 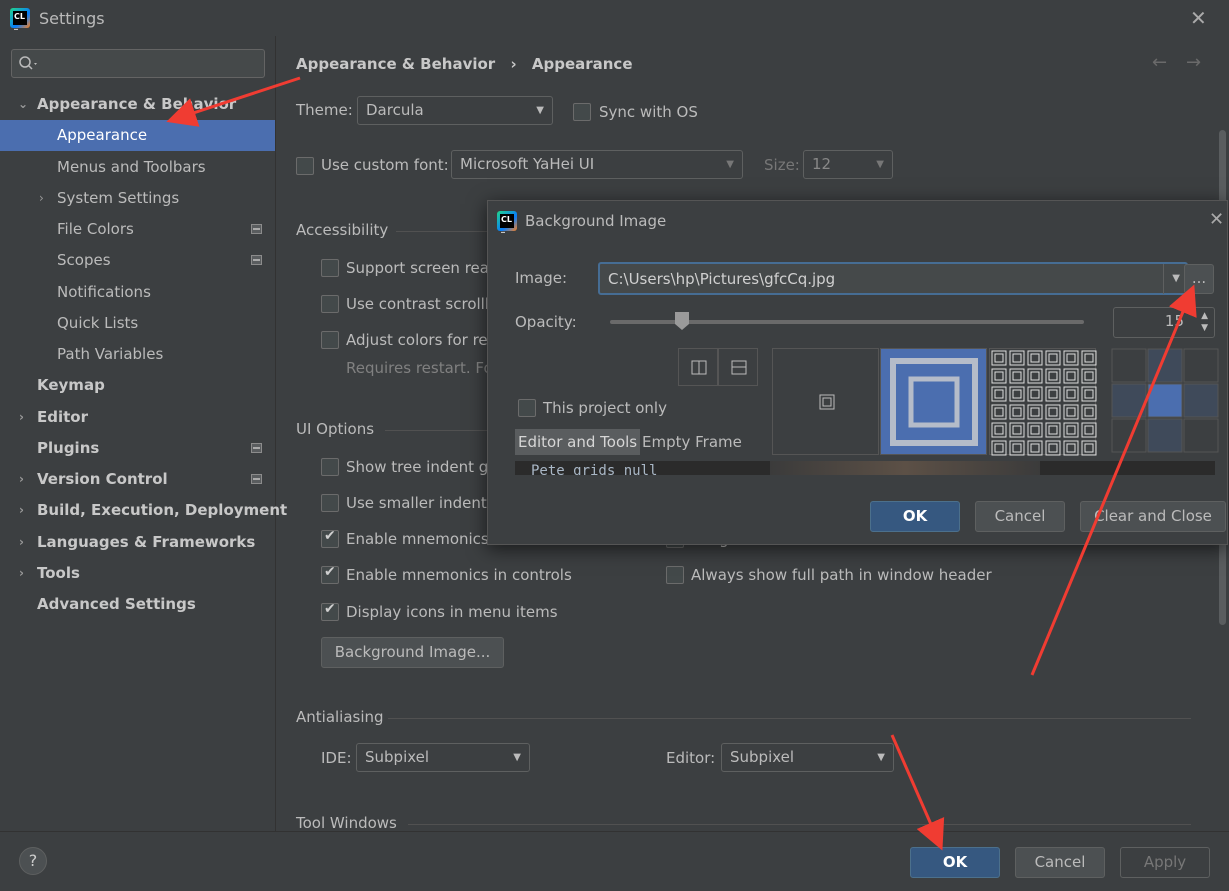 What do you see at coordinates (578, 442) in the screenshot?
I see `tab-editor-tools: Editor and Tools` at bounding box center [578, 442].